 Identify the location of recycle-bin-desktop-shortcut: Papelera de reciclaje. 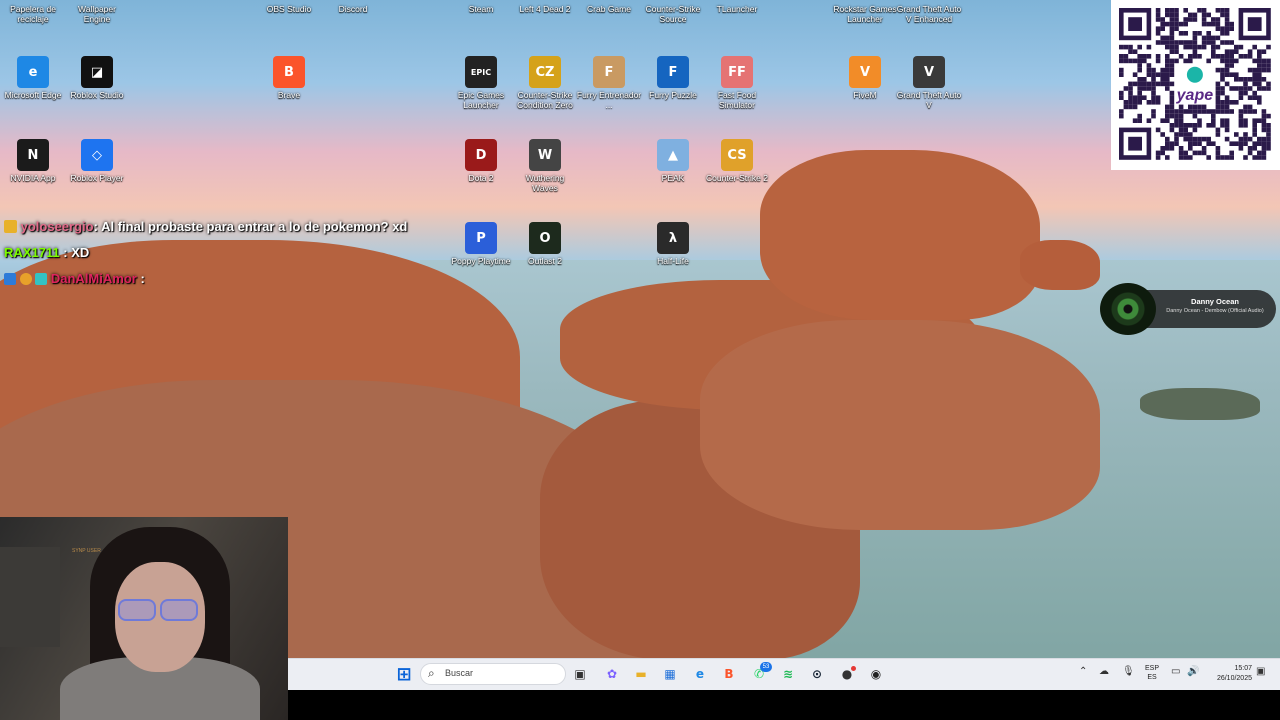
(33, 12).